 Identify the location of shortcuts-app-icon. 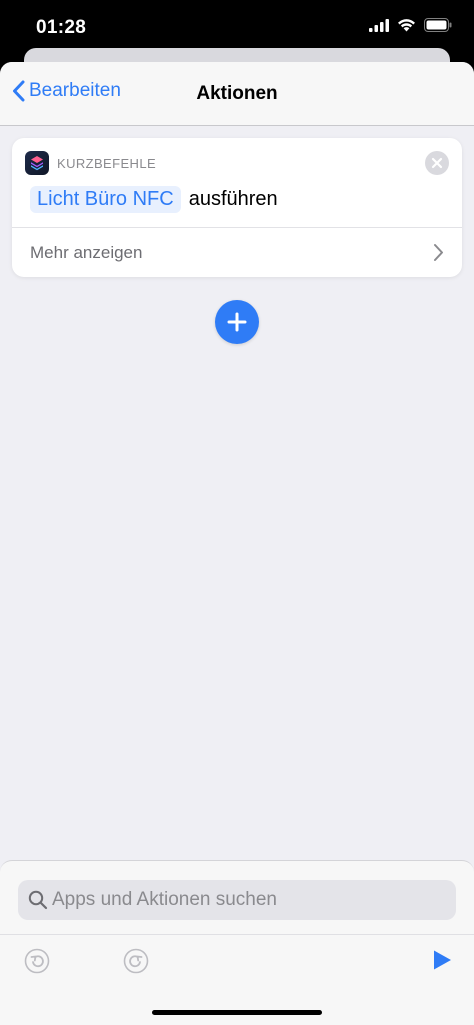
(37, 163).